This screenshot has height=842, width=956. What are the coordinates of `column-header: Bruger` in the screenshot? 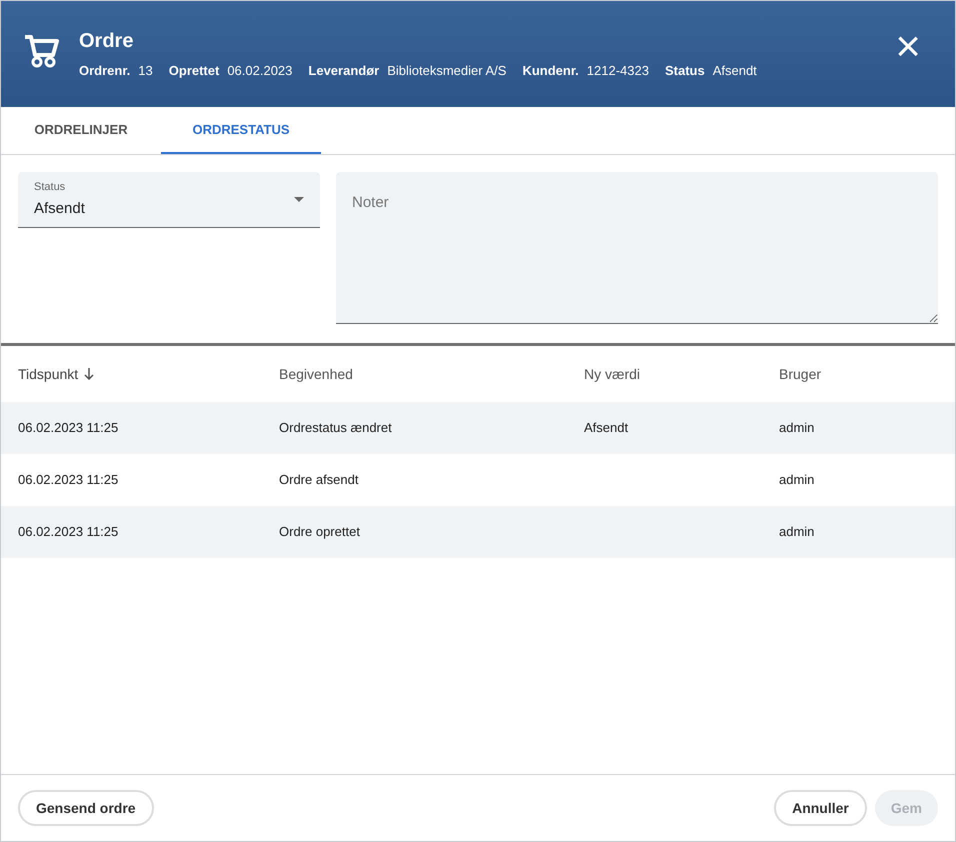 It's located at (800, 374).